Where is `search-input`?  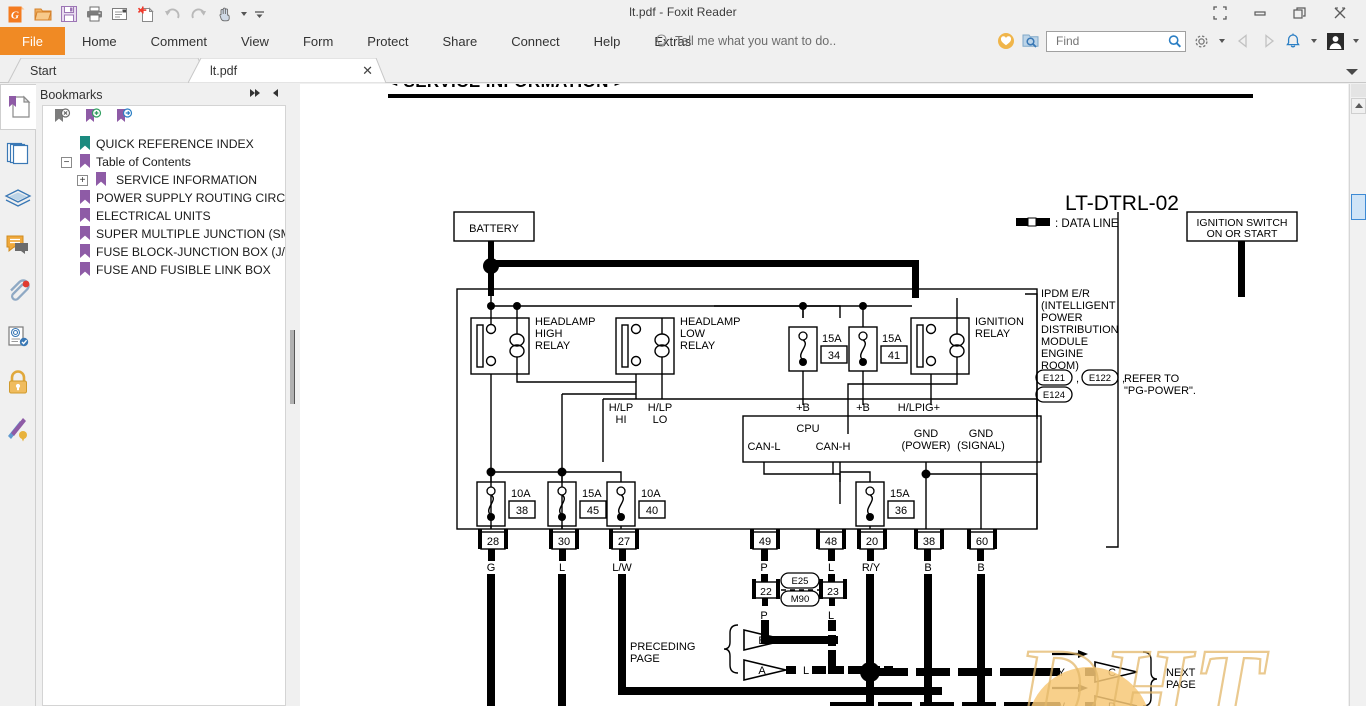 search-input is located at coordinates (1110, 41).